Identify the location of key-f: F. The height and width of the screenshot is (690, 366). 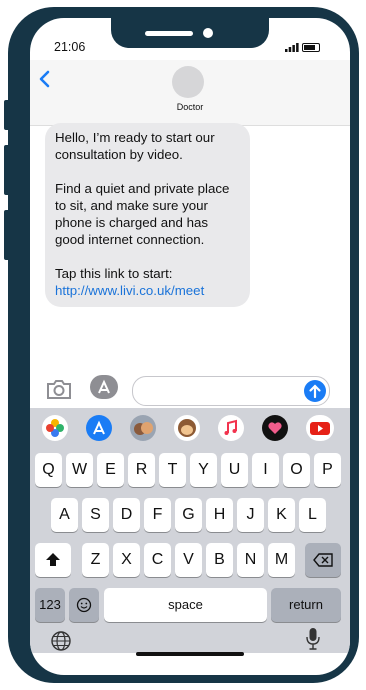
(157, 515).